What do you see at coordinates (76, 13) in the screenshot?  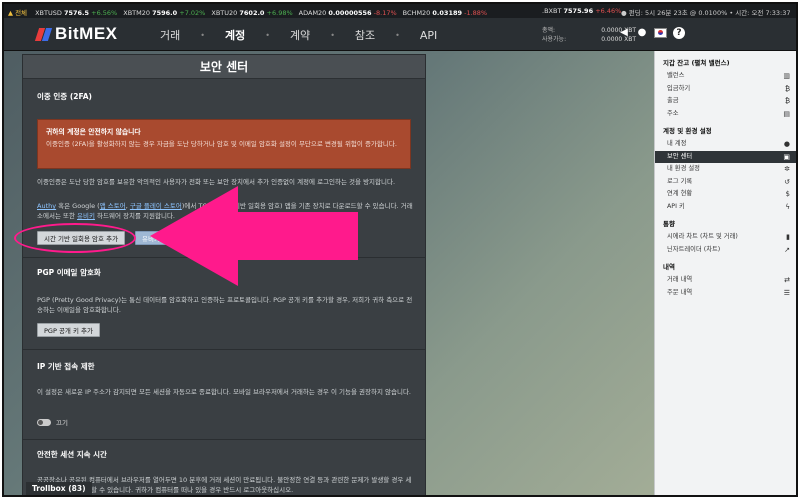 I see `ticker-item: XBTUSD 7576.5 +6.56%` at bounding box center [76, 13].